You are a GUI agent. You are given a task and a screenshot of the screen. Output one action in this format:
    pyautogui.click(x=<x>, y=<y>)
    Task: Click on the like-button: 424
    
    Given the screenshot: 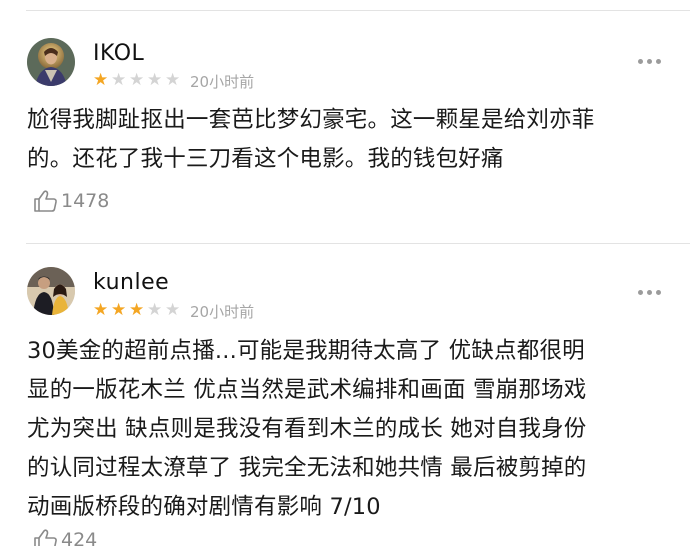 What is the action you would take?
    pyautogui.click(x=65, y=537)
    